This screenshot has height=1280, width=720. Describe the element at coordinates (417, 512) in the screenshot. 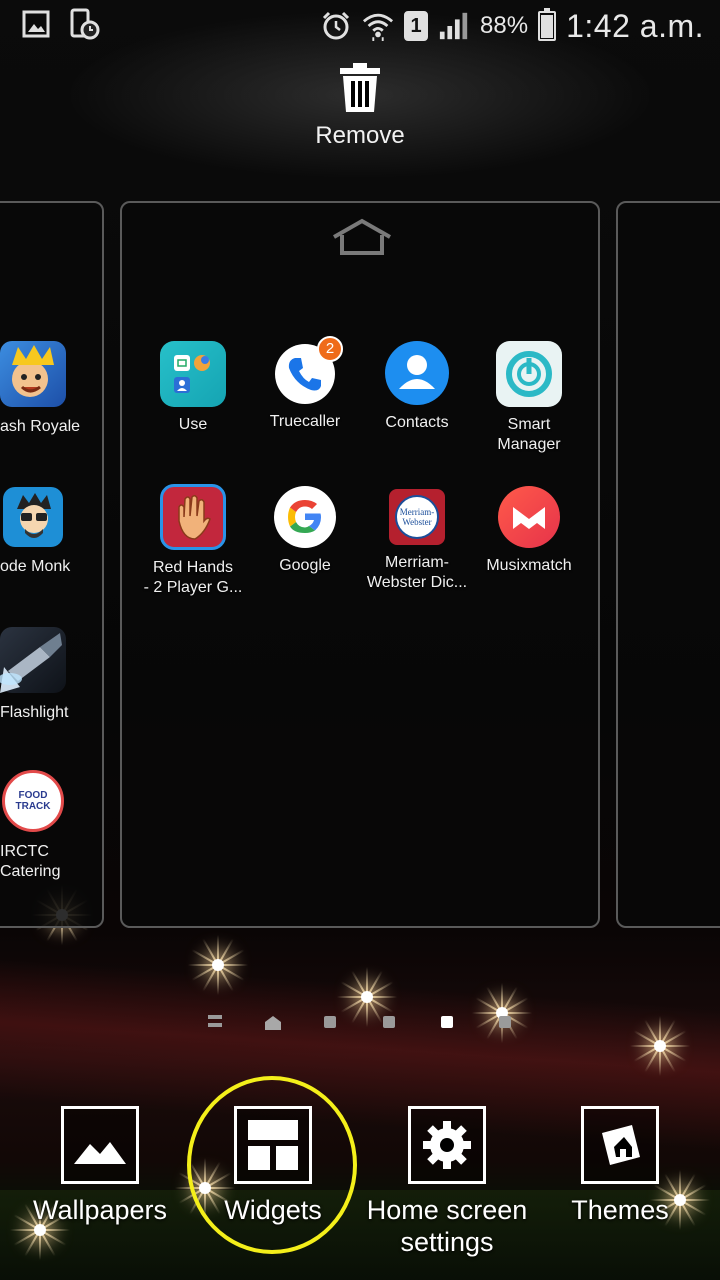

I see `logo-line1: Merriam-` at that location.